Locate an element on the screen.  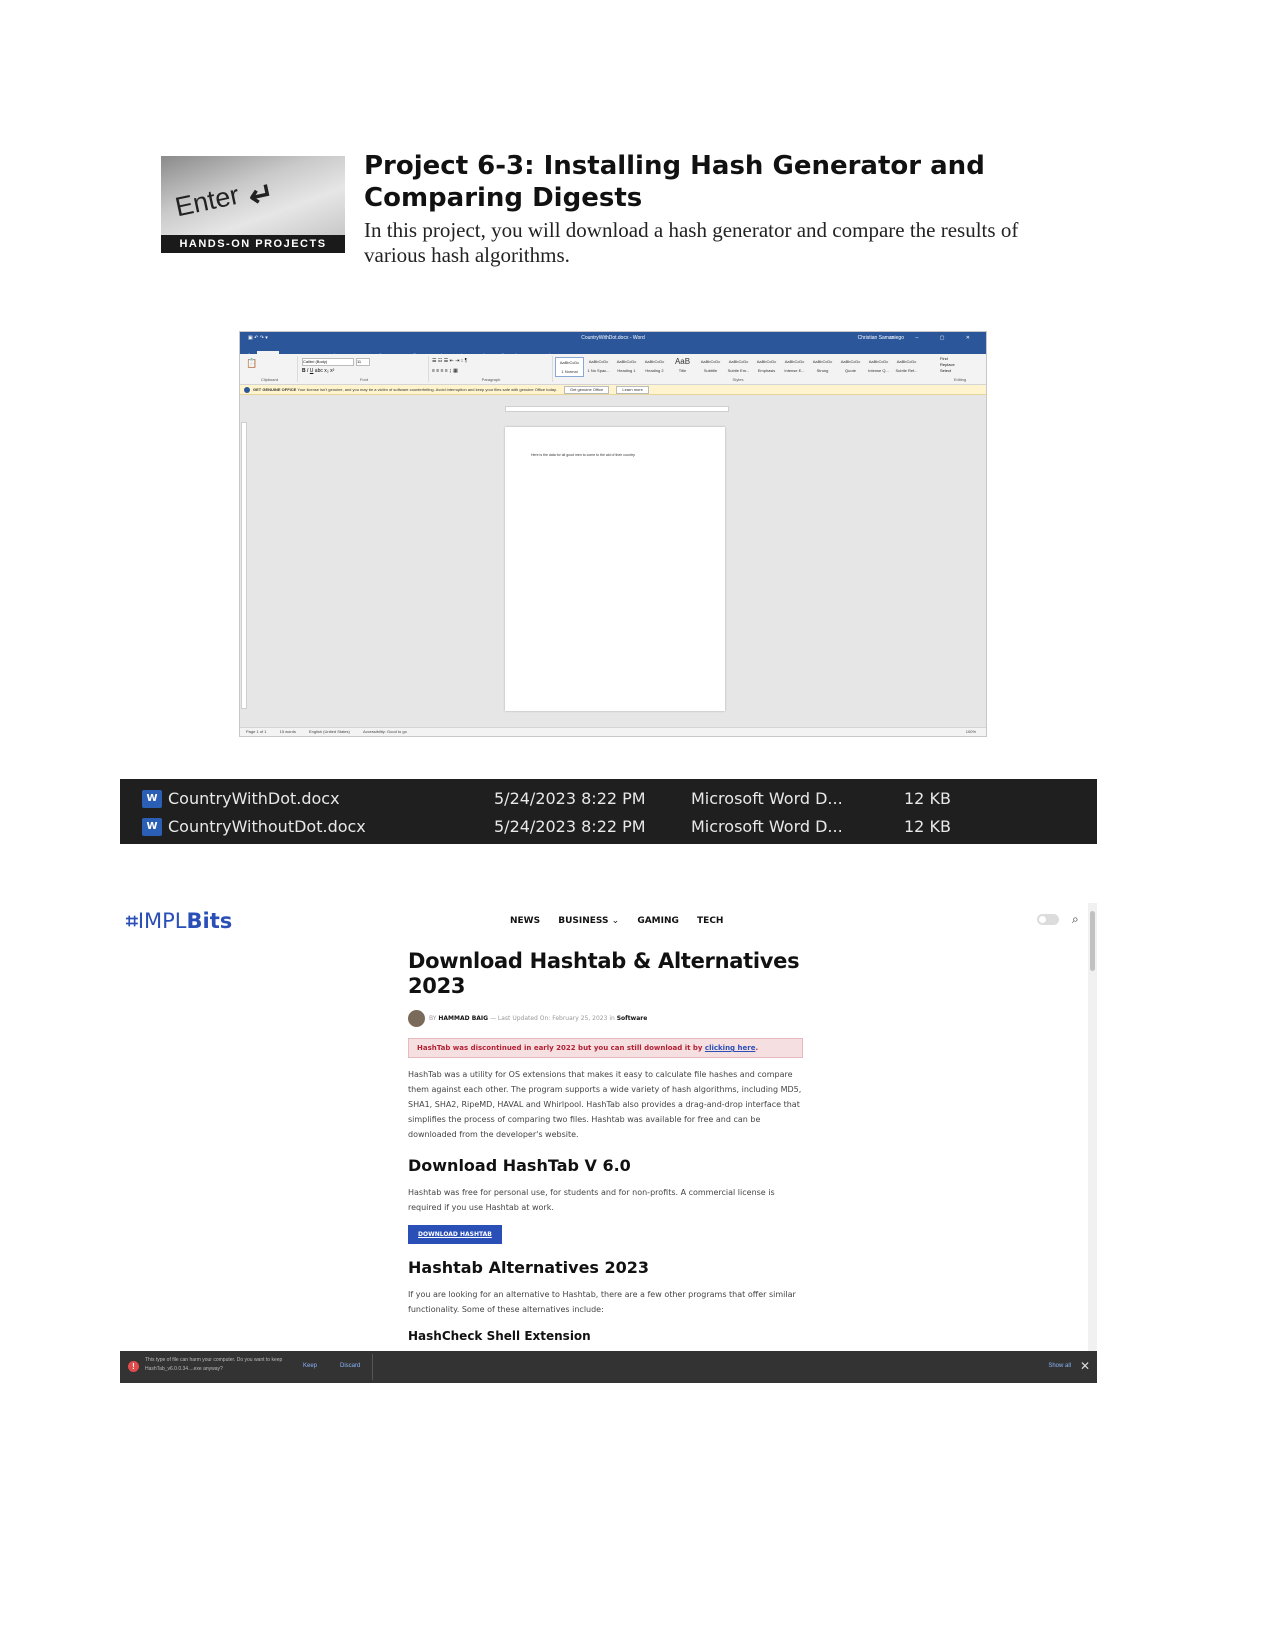
article-title: Download Hashtab & Alternatives 2023 is located at coordinates (604, 973).